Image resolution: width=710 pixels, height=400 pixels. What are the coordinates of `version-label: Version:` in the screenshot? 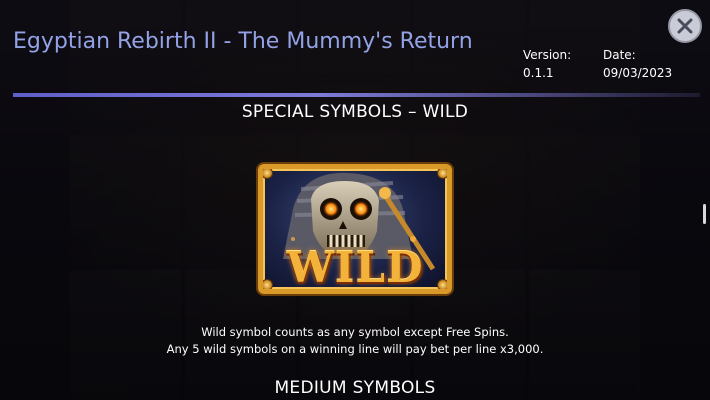 It's located at (547, 55).